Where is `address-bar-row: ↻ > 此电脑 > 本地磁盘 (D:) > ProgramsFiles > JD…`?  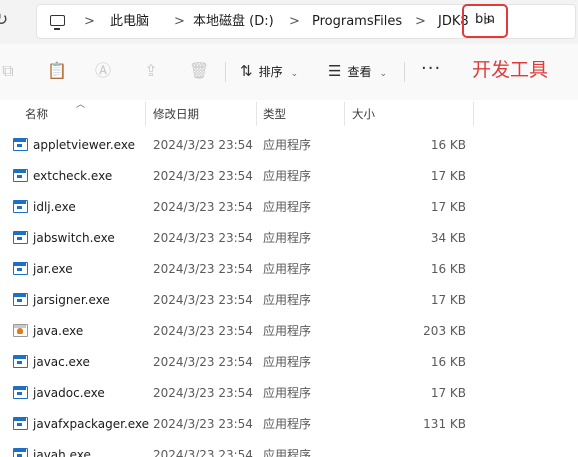 address-bar-row: ↻ > 此电脑 > 本地磁盘 (D:) > ProgramsFiles > JD… is located at coordinates (289, 22).